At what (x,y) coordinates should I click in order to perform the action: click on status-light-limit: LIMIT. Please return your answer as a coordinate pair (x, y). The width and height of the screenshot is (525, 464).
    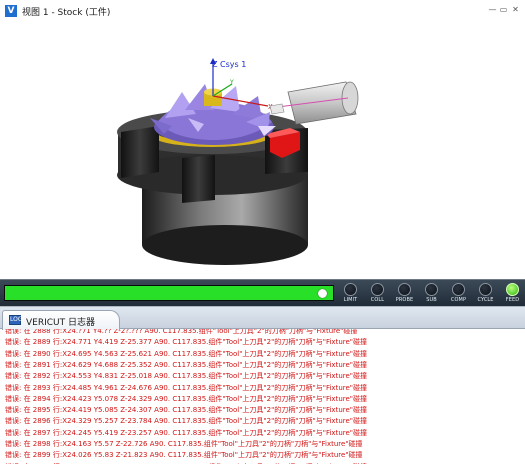
    Looking at the image, I should click on (350, 293).